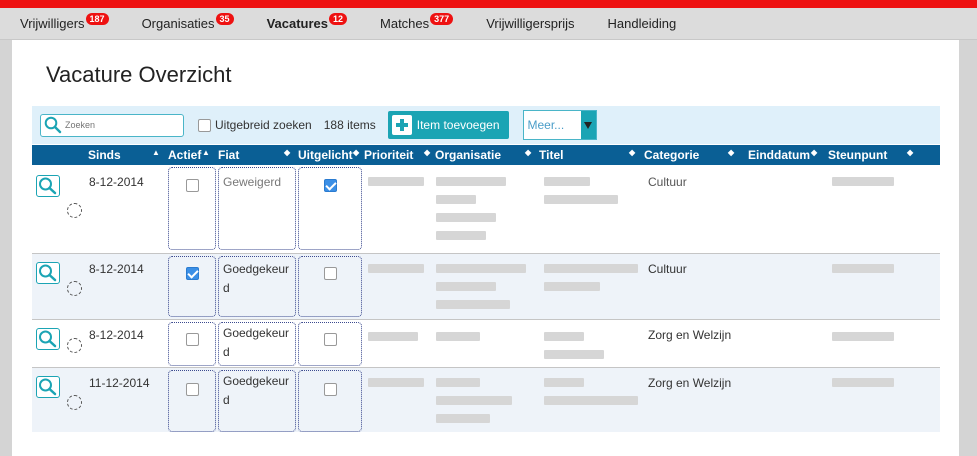 This screenshot has height=456, width=977. What do you see at coordinates (486, 344) in the screenshot?
I see `table-row: 8-12-2014 Goedgekeurd Zorg en Welzijn` at bounding box center [486, 344].